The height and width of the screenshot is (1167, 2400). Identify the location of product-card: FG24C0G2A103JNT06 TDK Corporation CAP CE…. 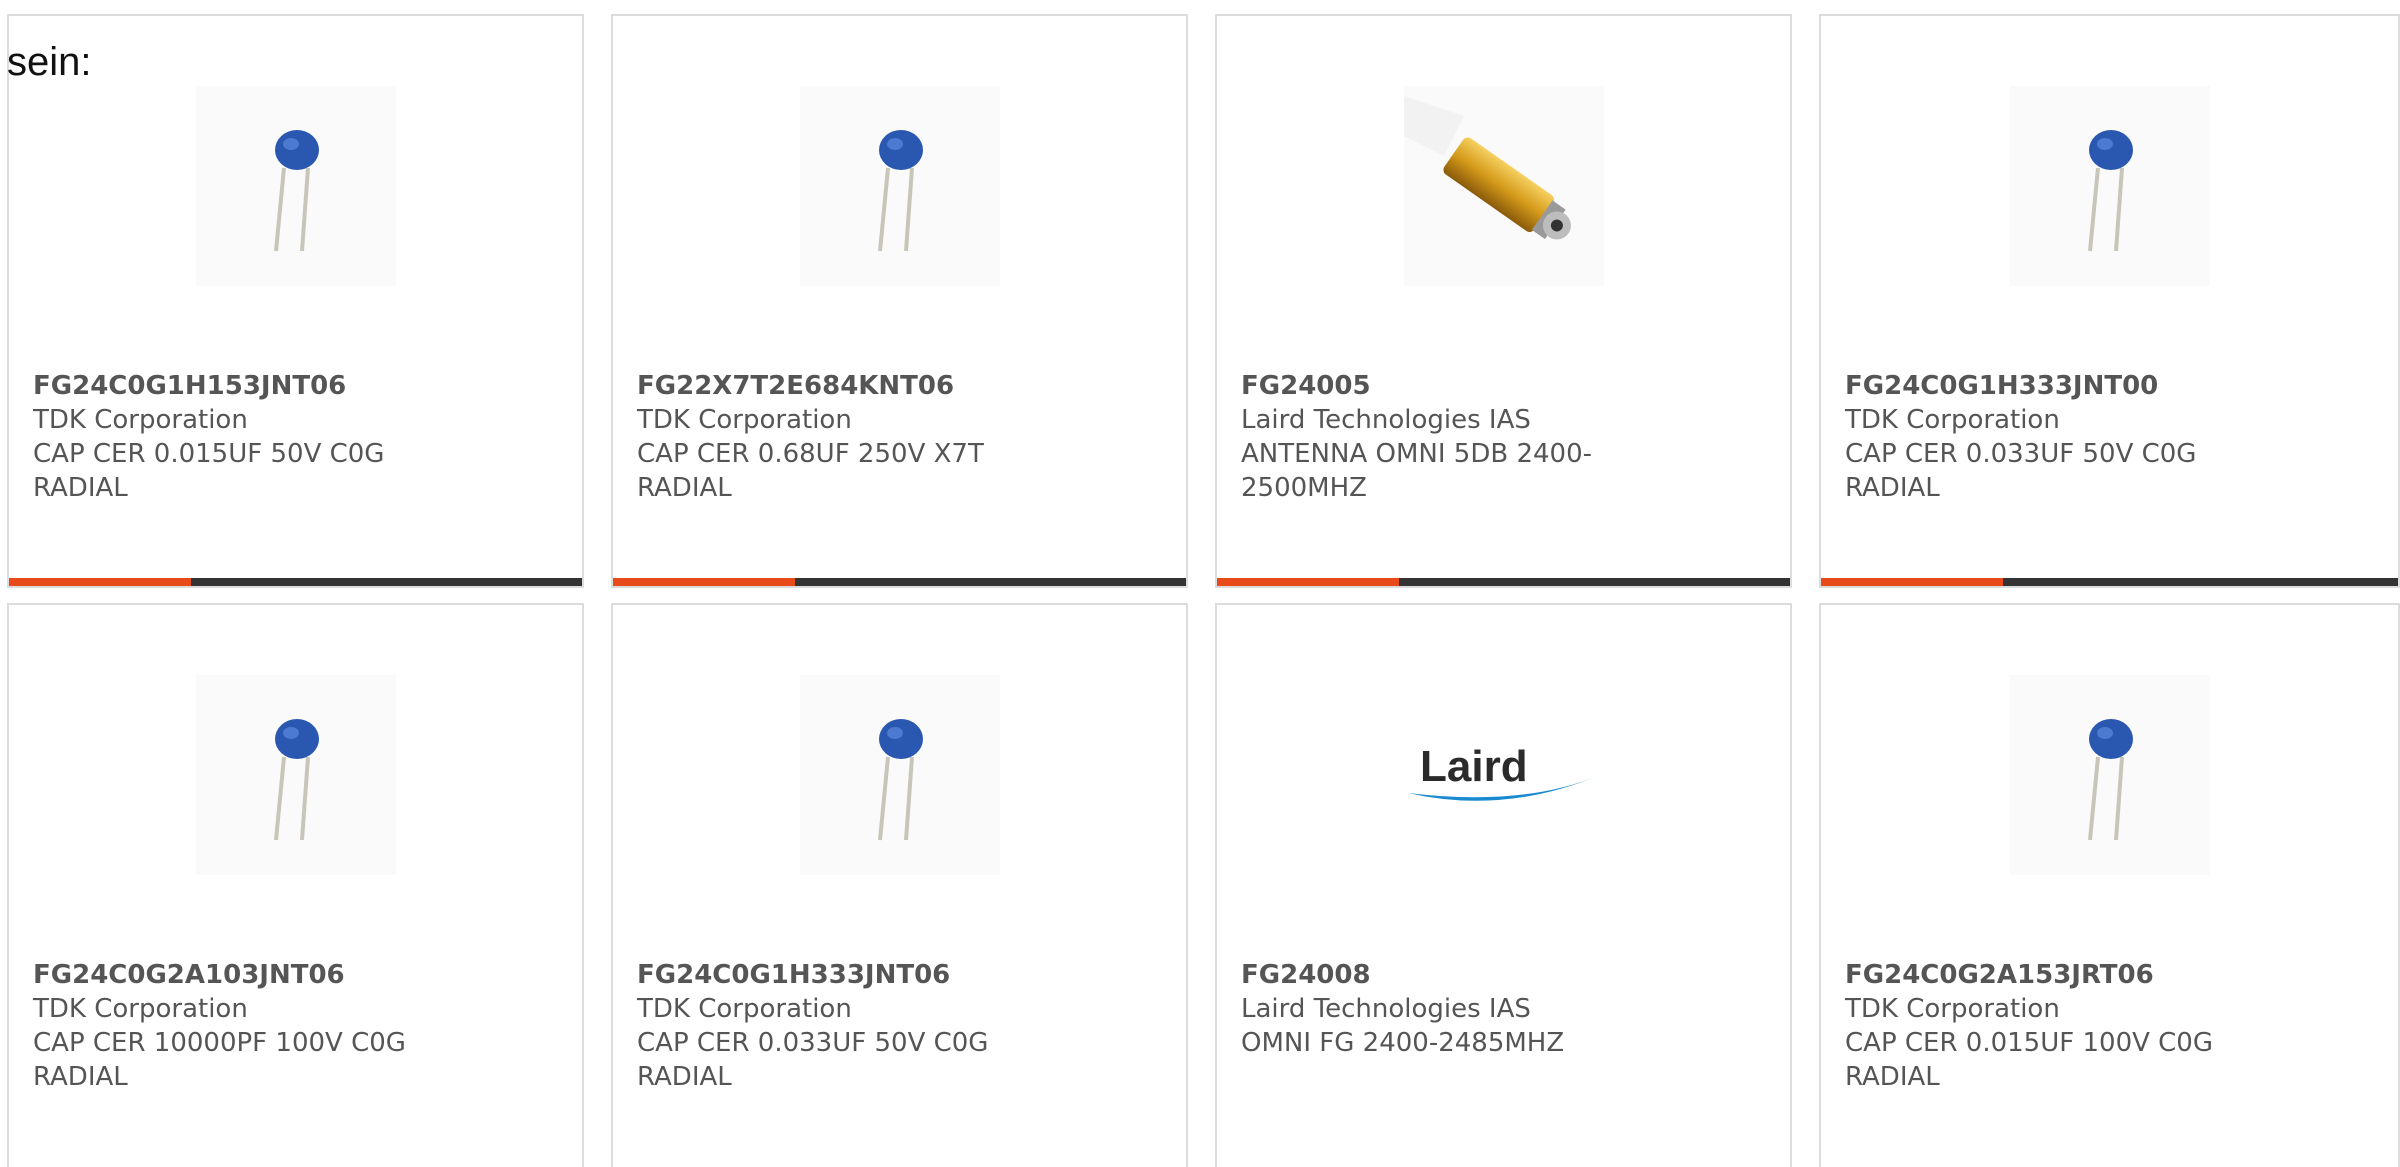
(295, 885).